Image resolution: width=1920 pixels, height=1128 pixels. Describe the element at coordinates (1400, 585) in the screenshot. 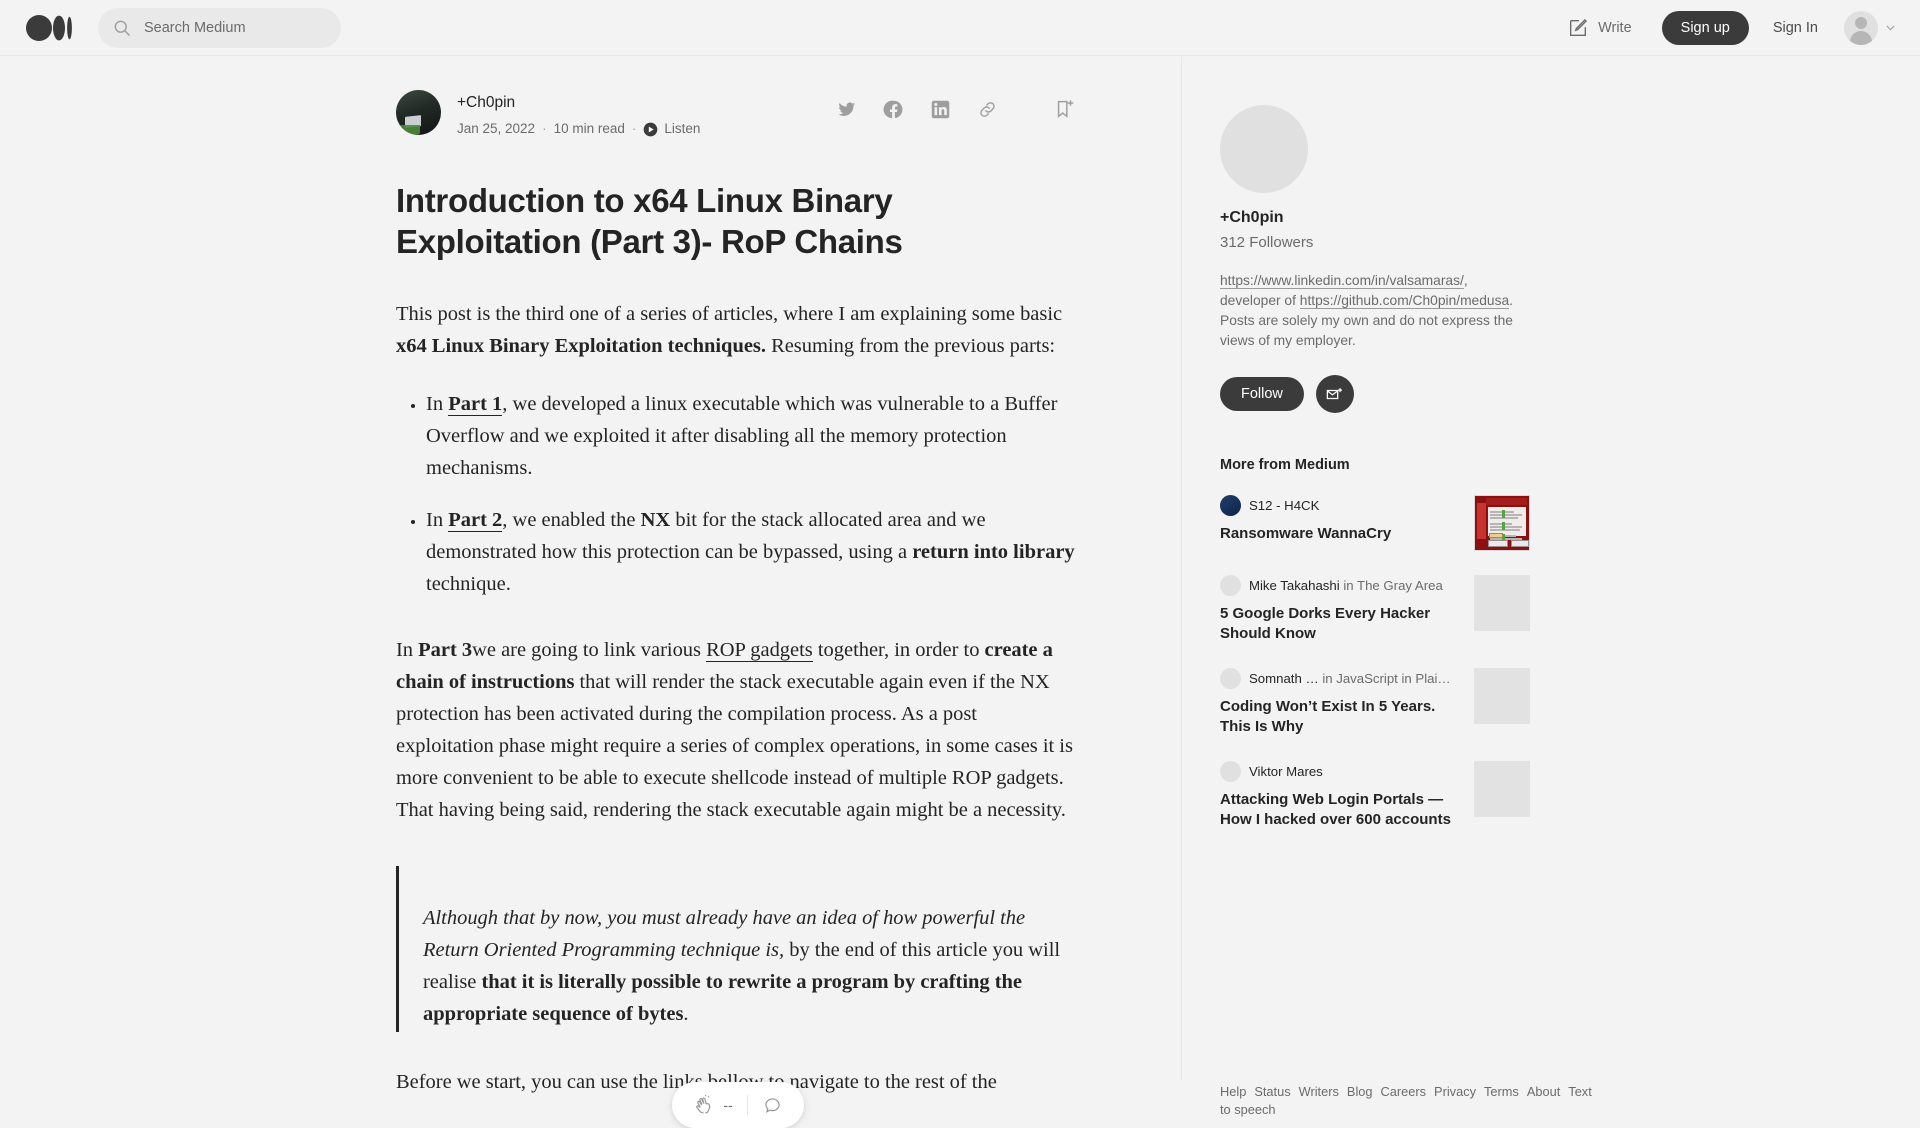

I see `publication-name: The Gray Area` at that location.